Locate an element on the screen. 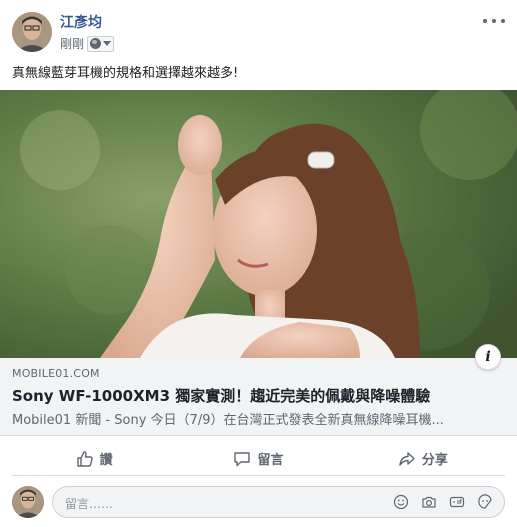  link-title: Sony WF-1000XM3 獨家實測！趨近完美的佩戴與降噪體驗 is located at coordinates (221, 395).